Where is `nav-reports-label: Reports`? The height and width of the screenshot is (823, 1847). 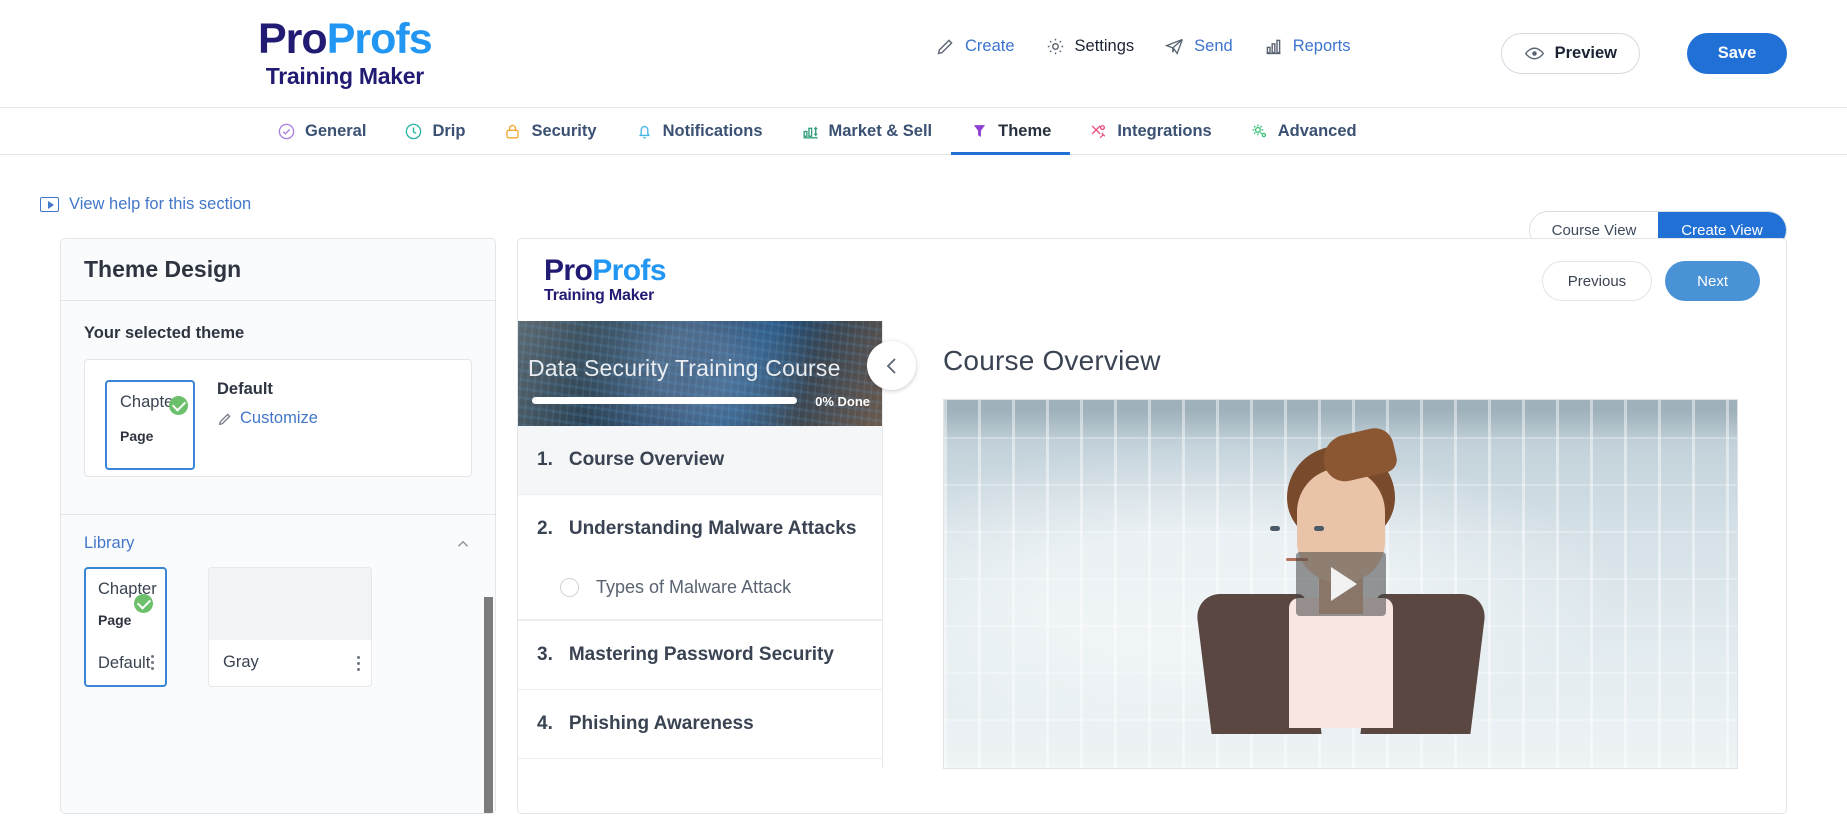
nav-reports-label: Reports is located at coordinates (1321, 46).